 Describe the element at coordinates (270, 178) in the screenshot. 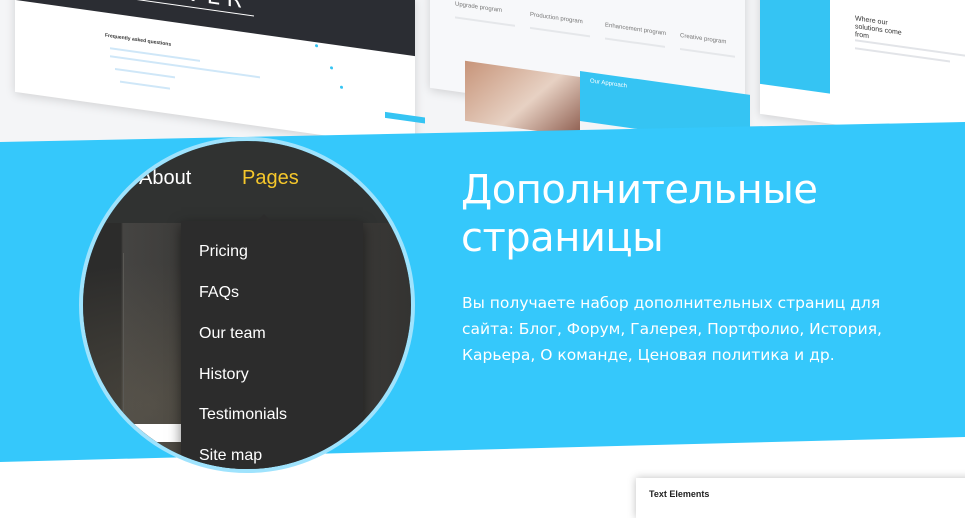

I see `nav-pages: Pages` at that location.